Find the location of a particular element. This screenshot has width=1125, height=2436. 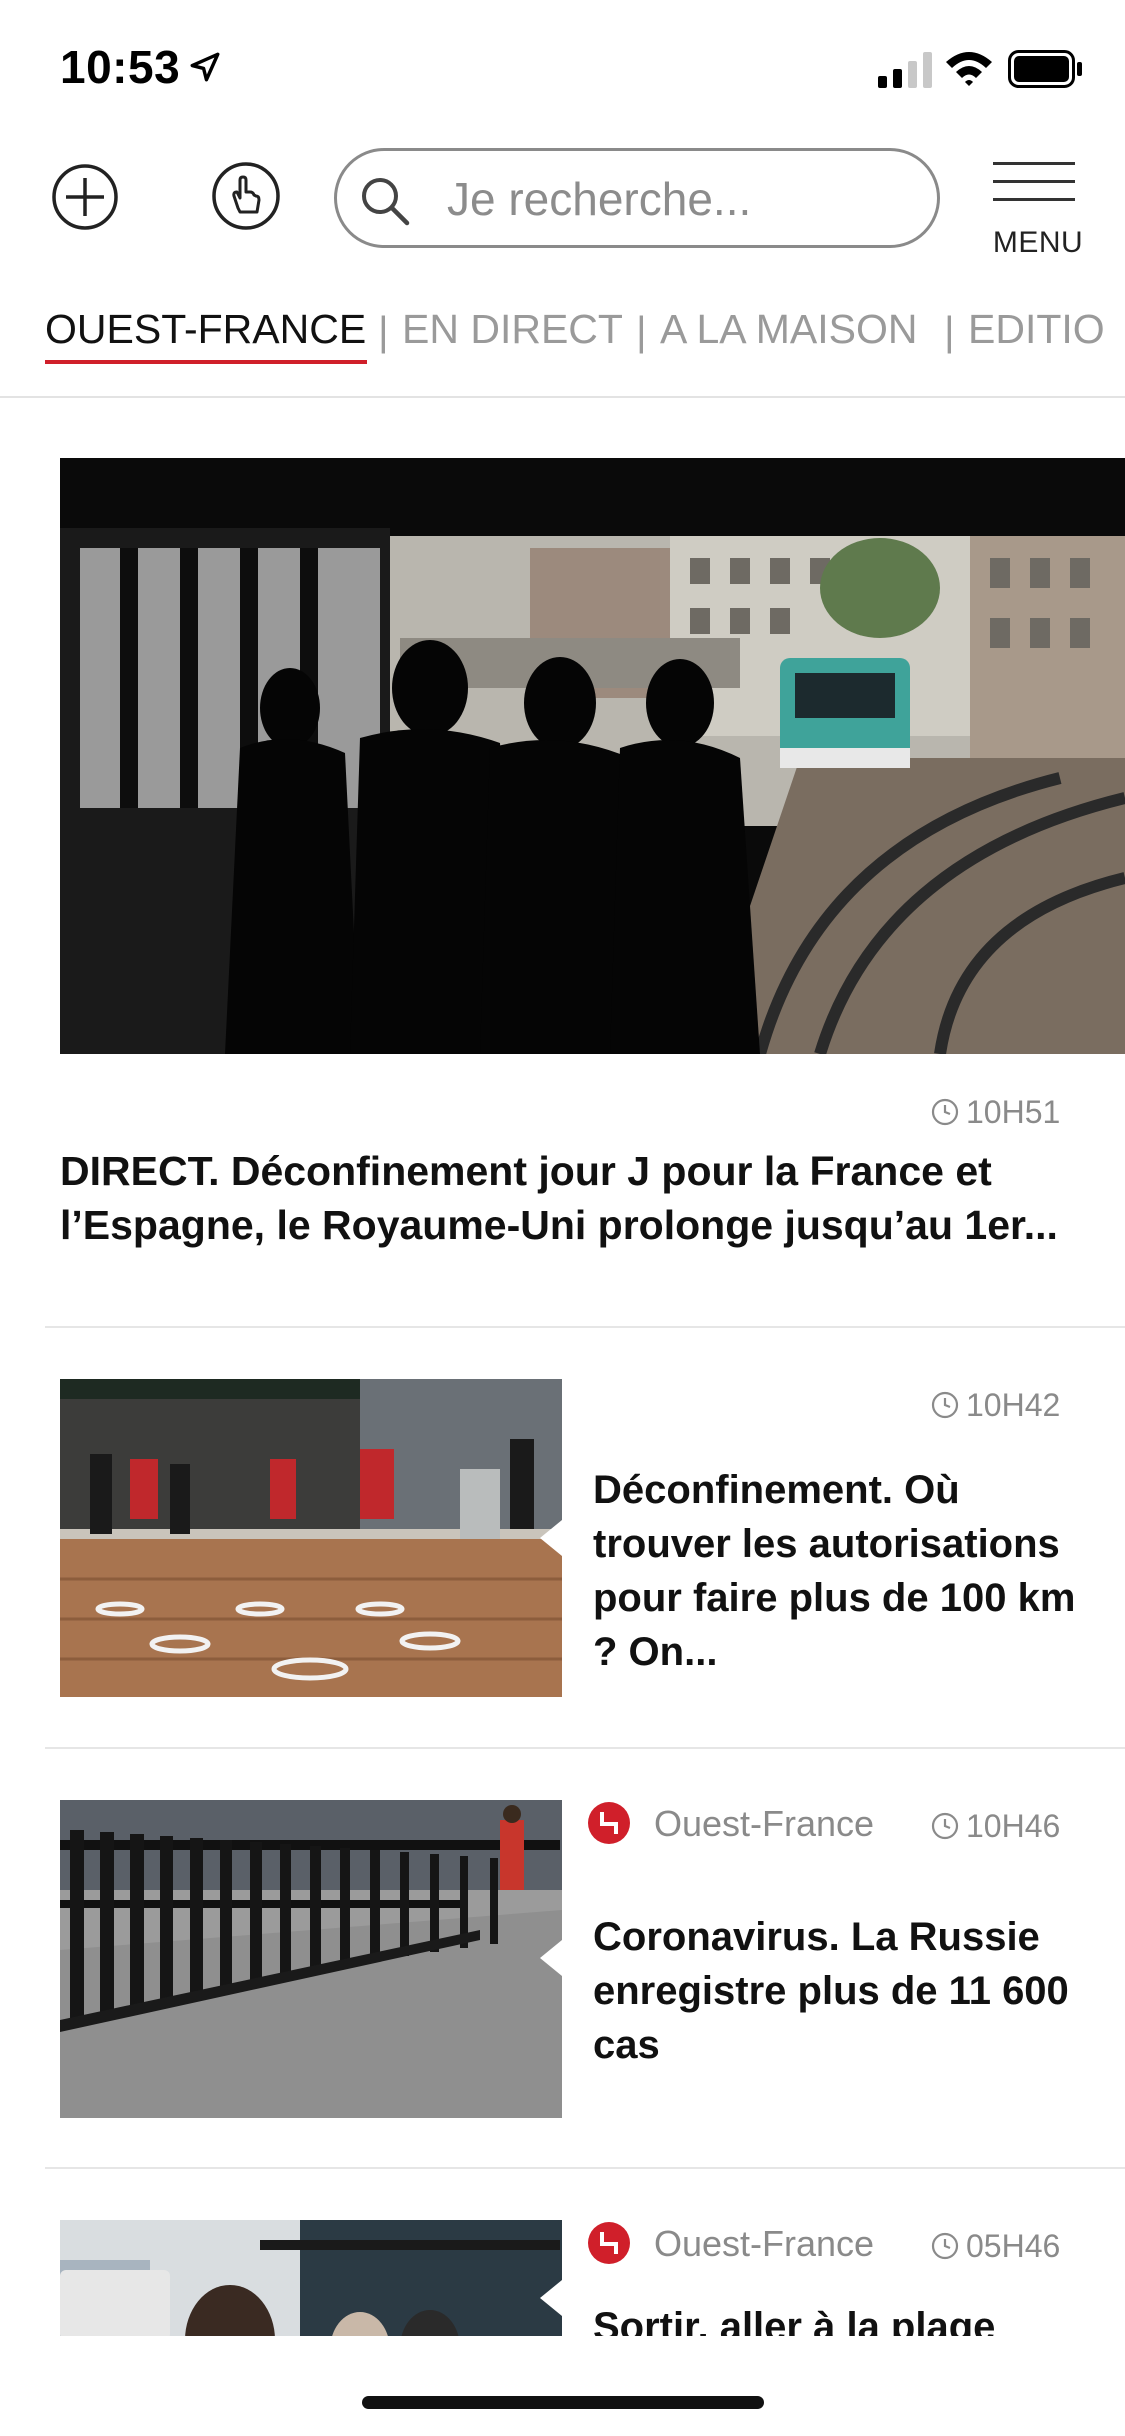

touch-hand-icon is located at coordinates (246, 196).